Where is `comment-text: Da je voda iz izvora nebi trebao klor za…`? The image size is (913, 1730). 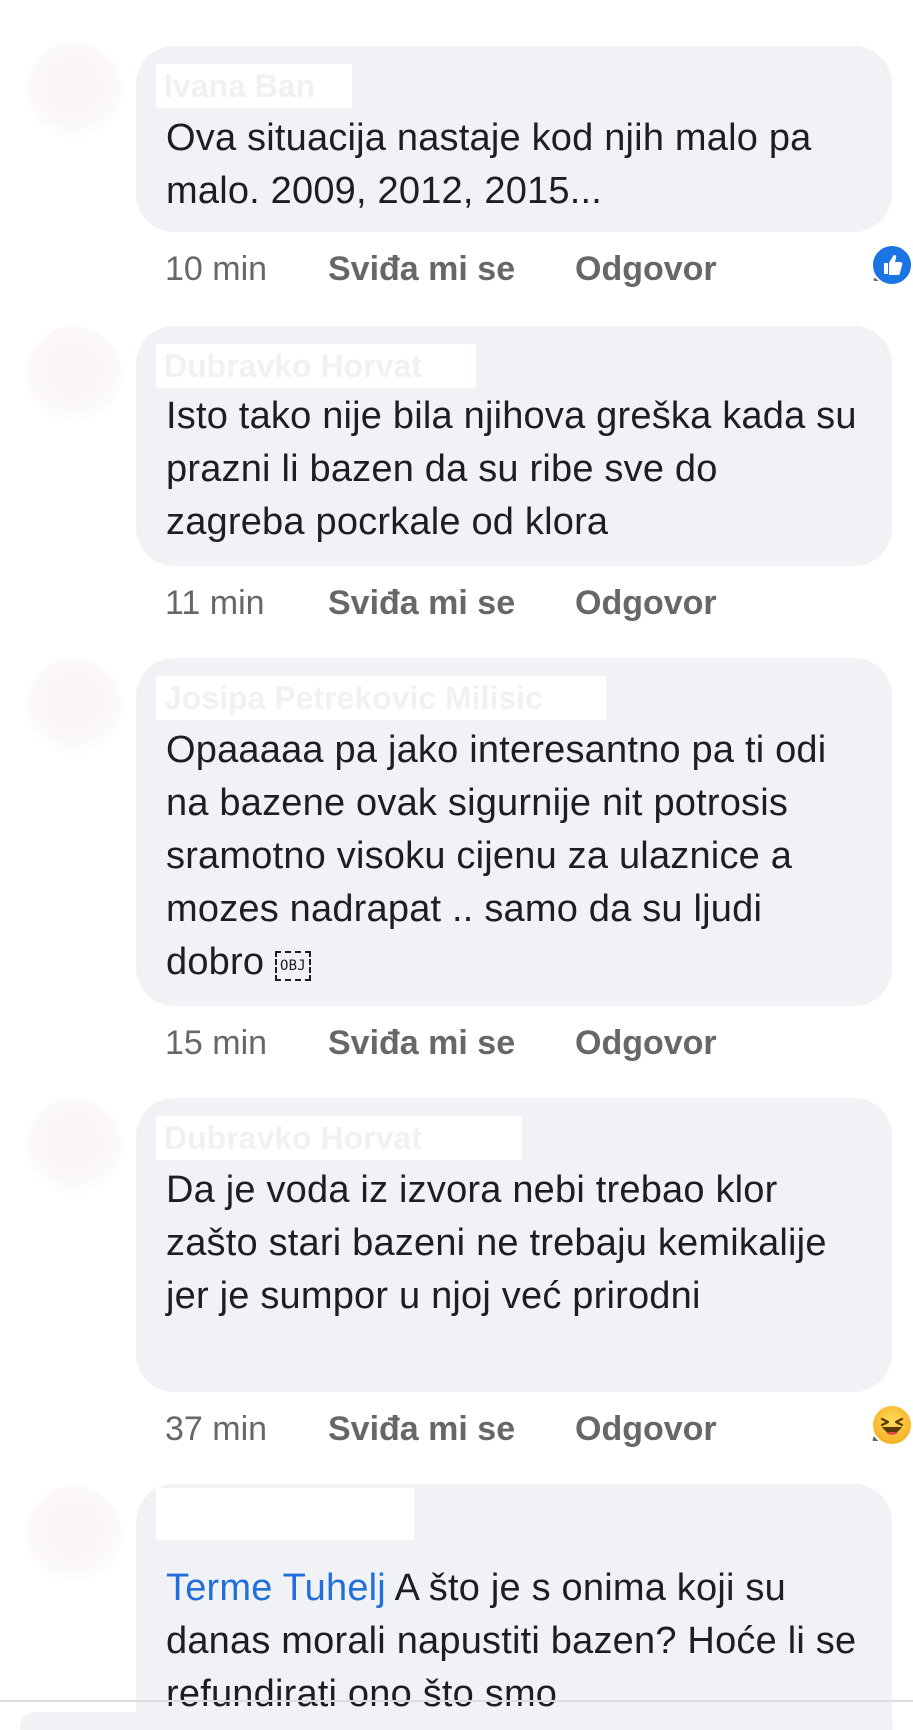
comment-text: Da je voda iz izvora nebi trebao klor za… is located at coordinates (496, 1243).